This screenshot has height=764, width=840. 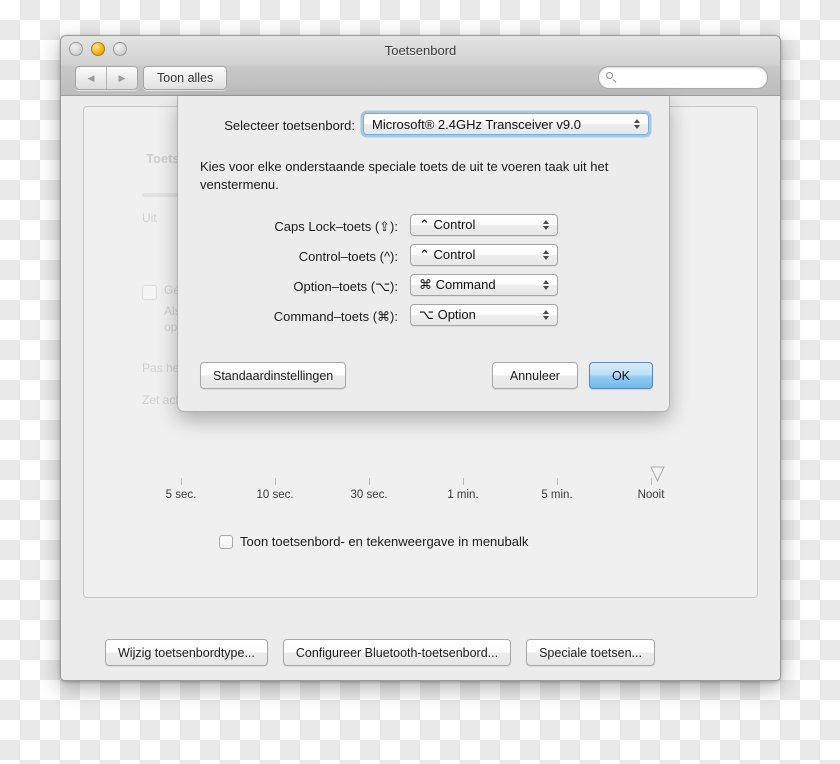 I want to click on option-key-popup: ⌘ Command, so click(x=484, y=285).